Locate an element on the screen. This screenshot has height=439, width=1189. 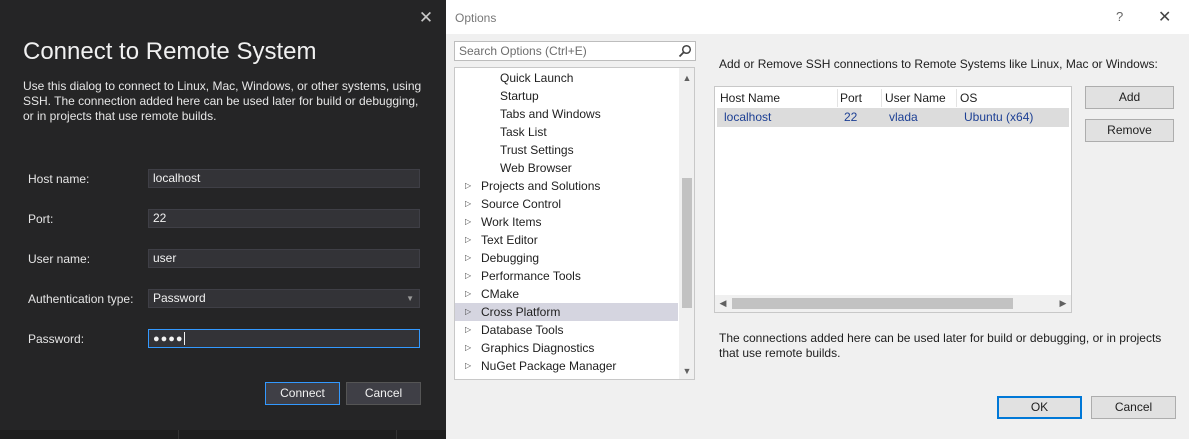
background-strip is located at coordinates (223, 434).